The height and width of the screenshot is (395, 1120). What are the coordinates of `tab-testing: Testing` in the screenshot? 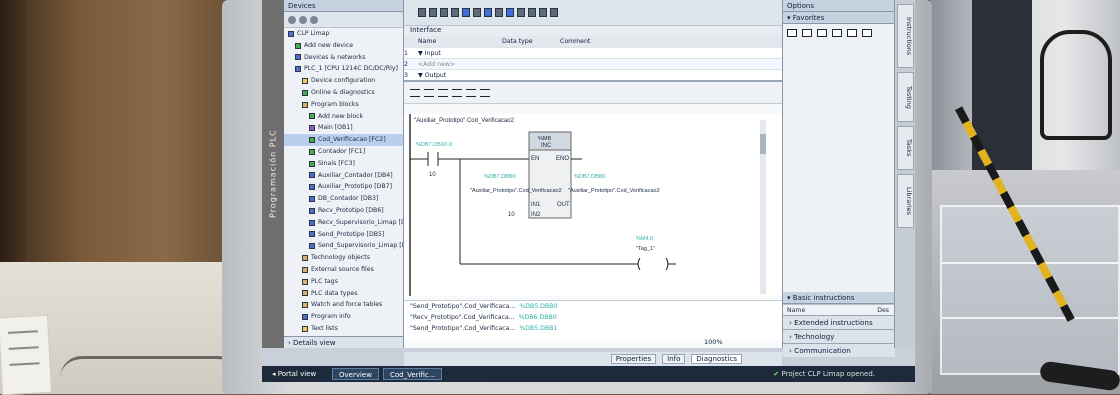 It's located at (905, 97).